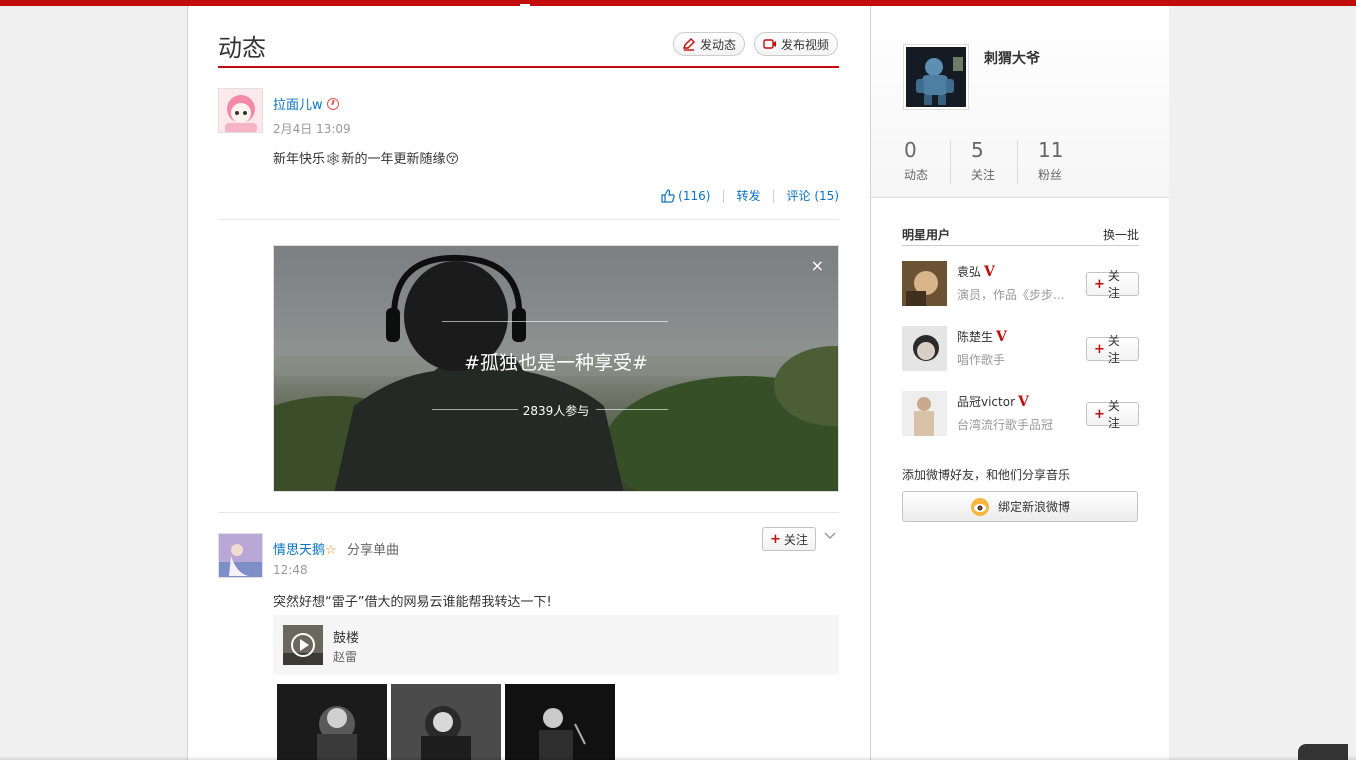 The image size is (1356, 760). I want to click on star-user-item: 陈楚生 V 唱作歌手 + 关注, so click(1020, 349).